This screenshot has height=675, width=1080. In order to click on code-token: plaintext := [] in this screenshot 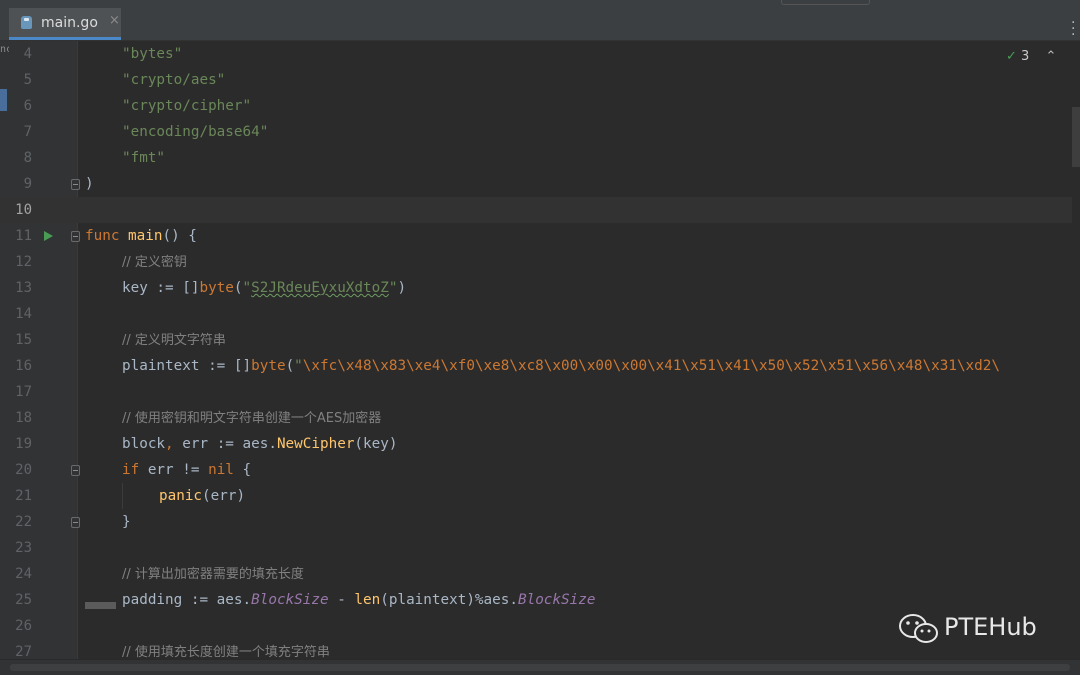, I will do `click(187, 366)`.